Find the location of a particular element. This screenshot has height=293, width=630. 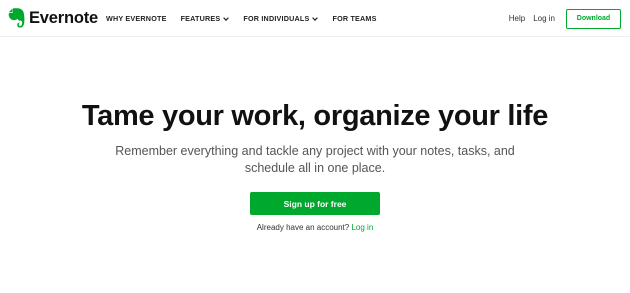

signup-button: Sign up for free is located at coordinates (315, 203).